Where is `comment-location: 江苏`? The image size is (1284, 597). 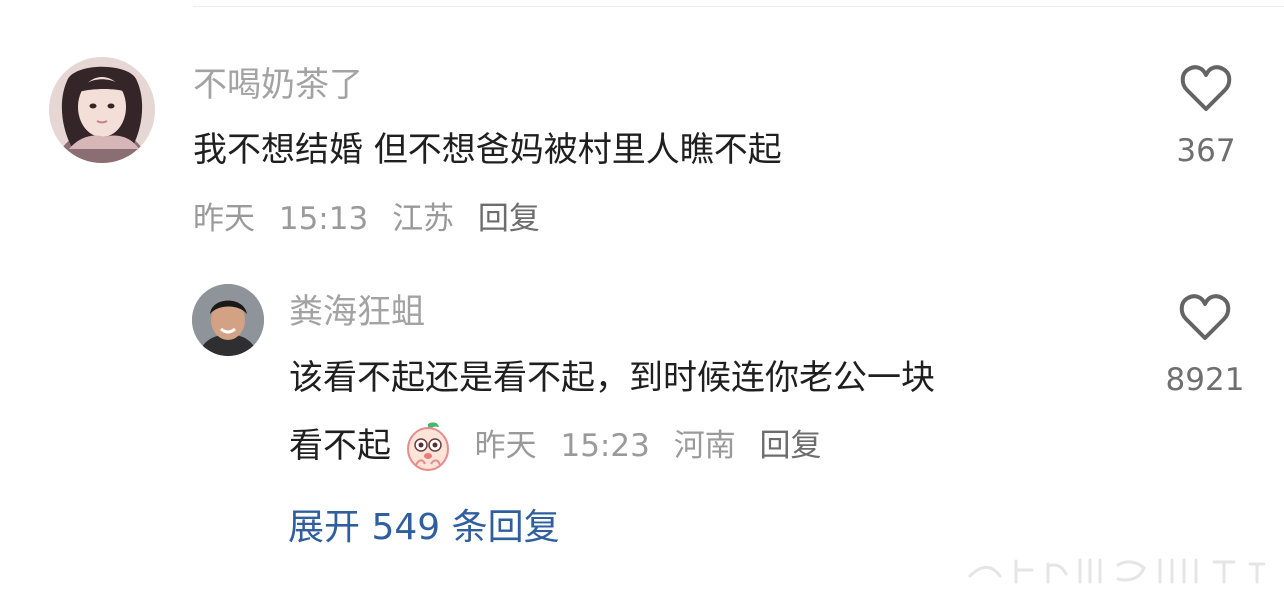
comment-location: 江苏 is located at coordinates (423, 219).